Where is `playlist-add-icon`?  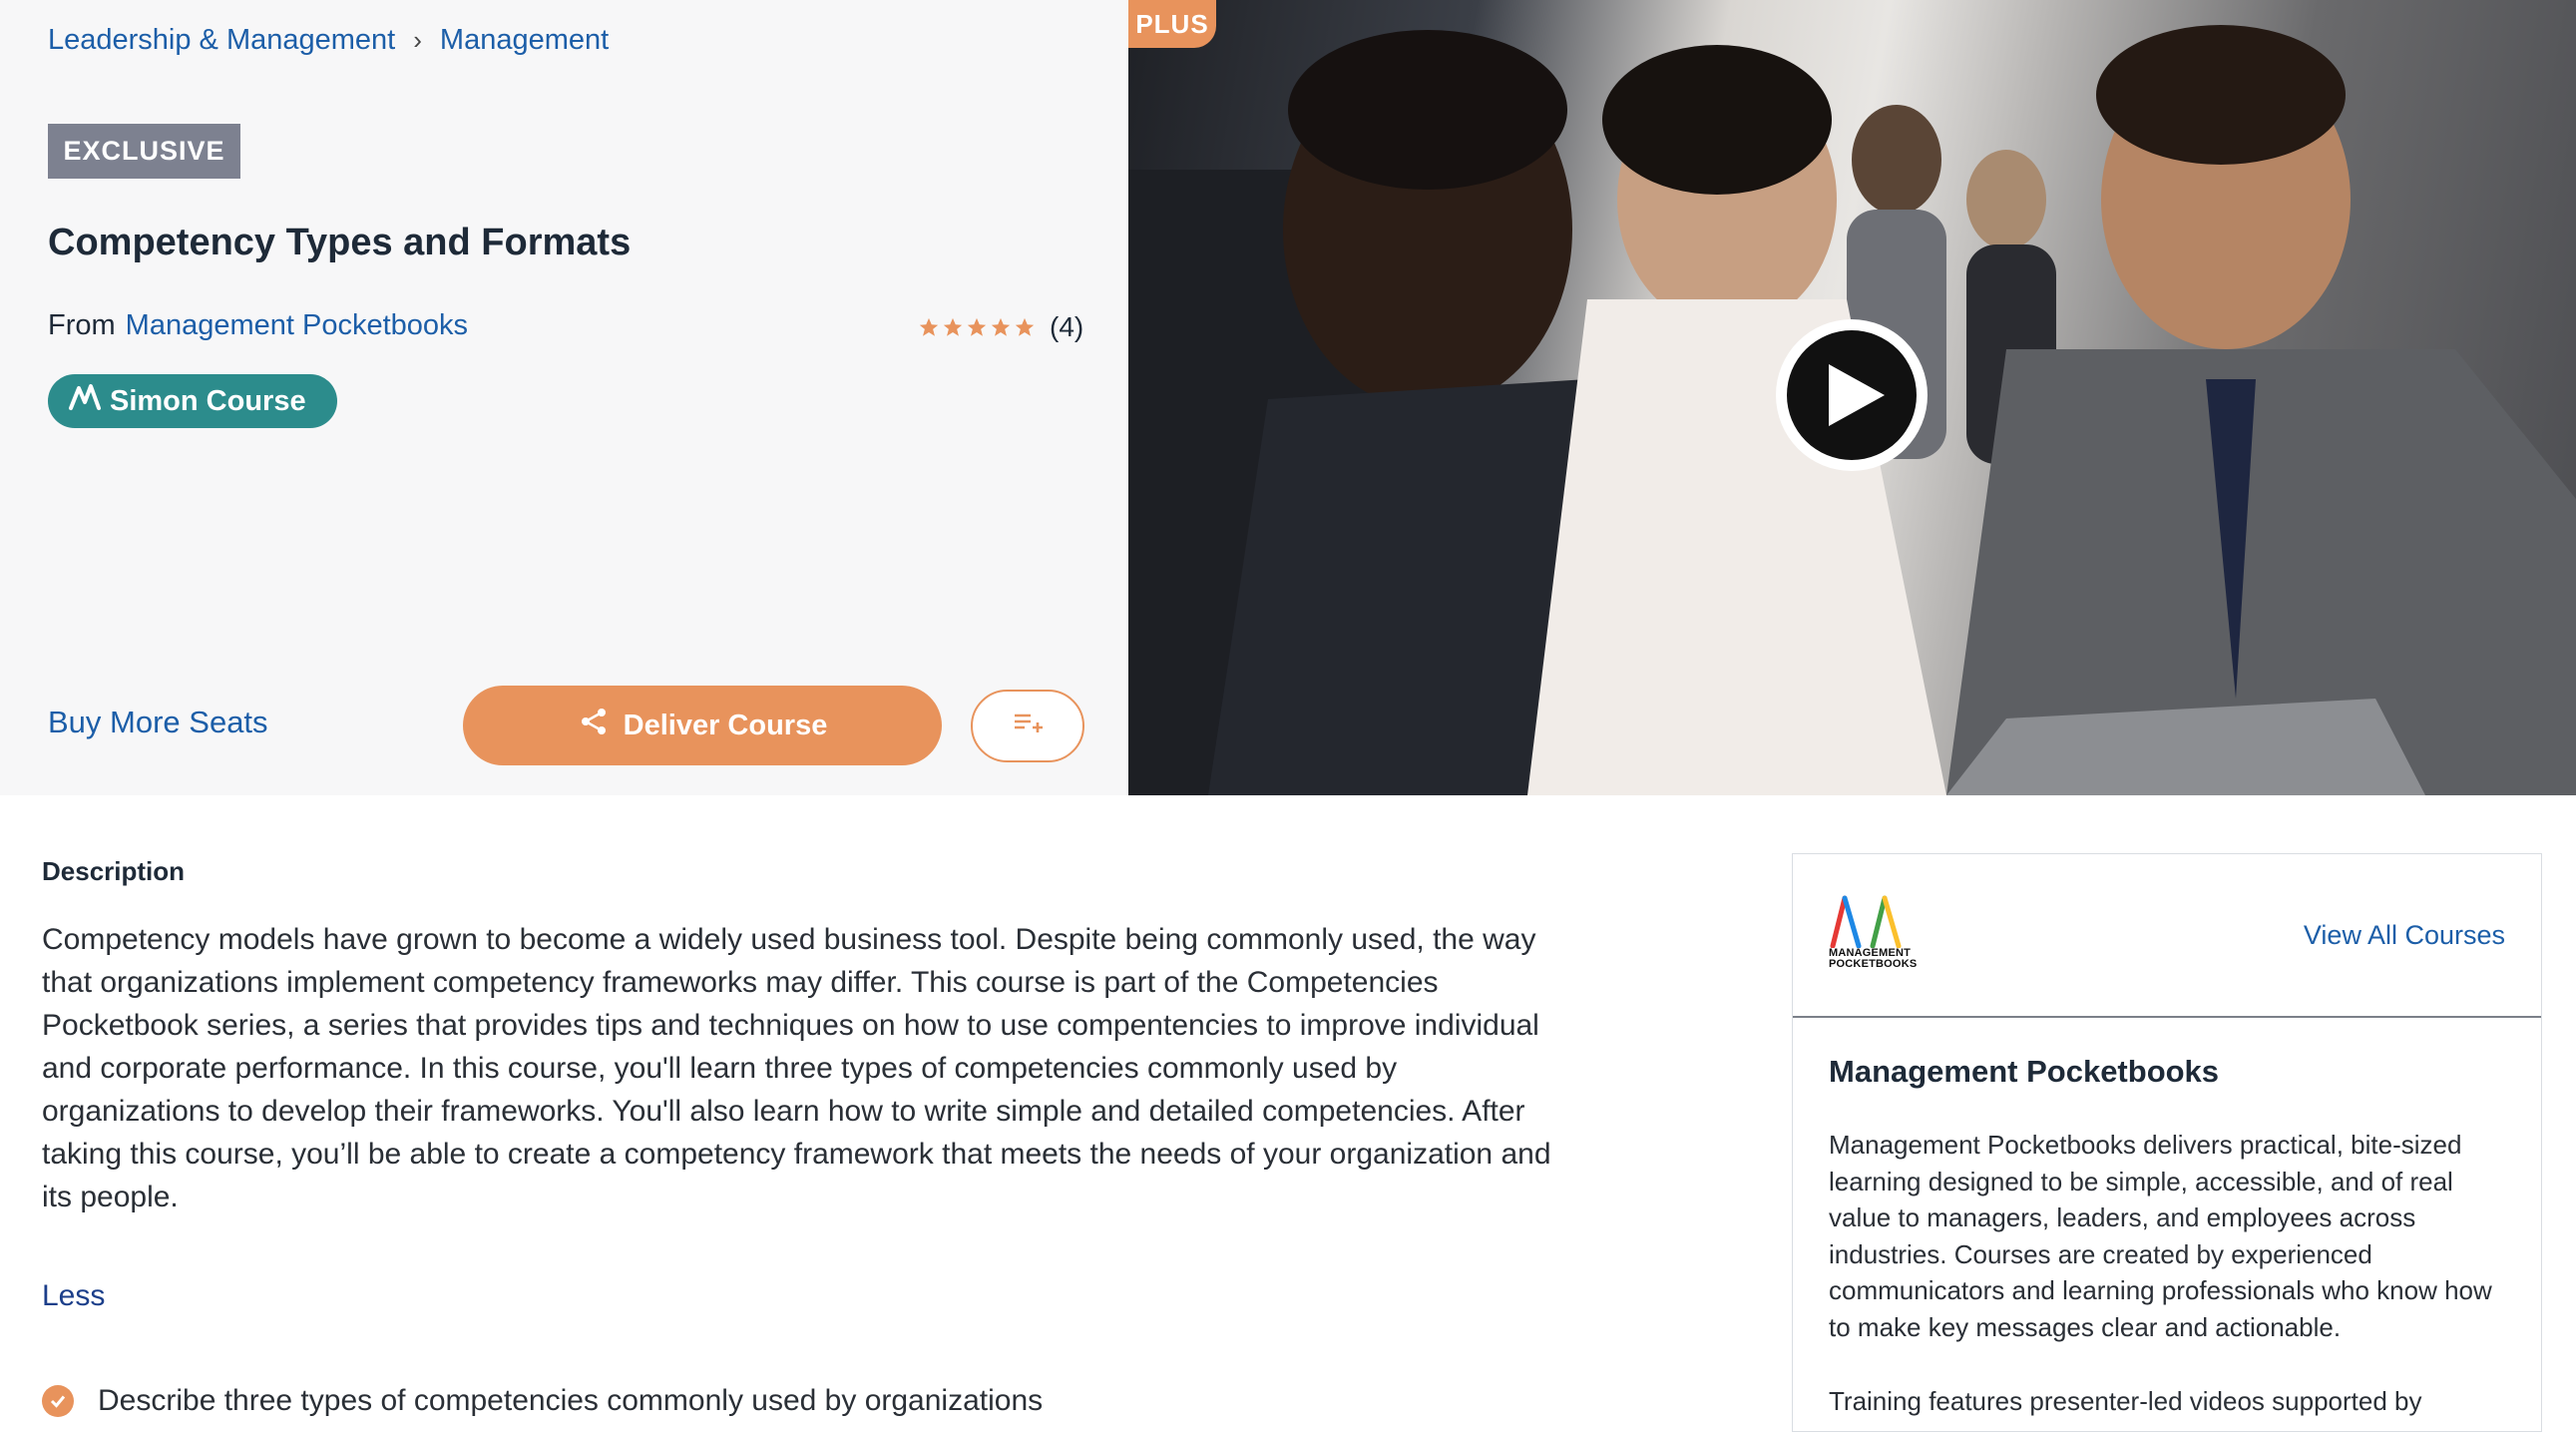 playlist-add-icon is located at coordinates (1028, 726).